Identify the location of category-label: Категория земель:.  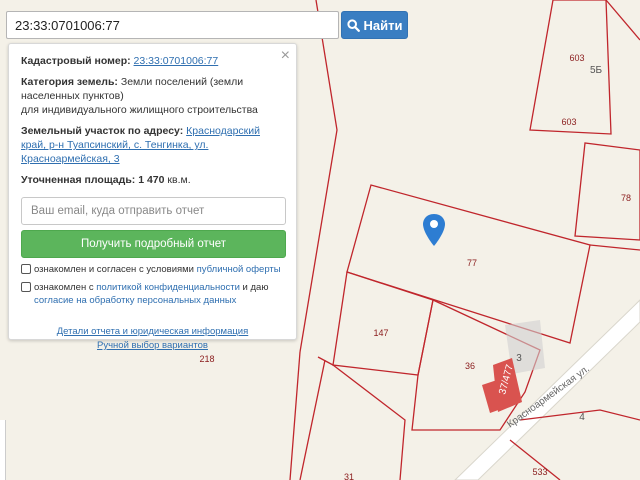
(69, 82).